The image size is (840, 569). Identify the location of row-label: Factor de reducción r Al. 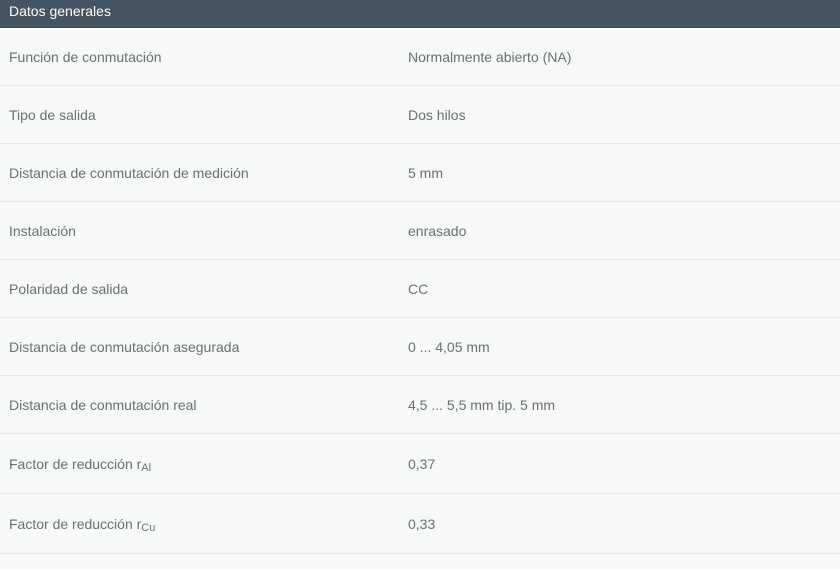
(80, 463).